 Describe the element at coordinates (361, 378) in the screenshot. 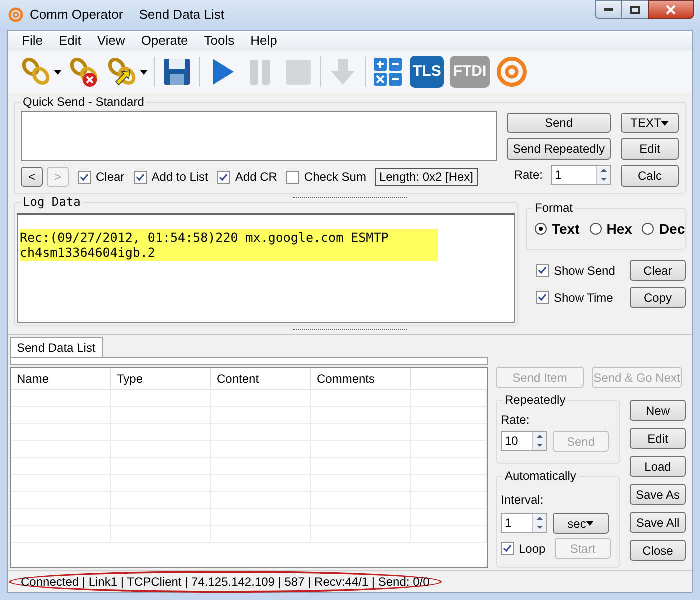

I see `column-header: Comments` at that location.